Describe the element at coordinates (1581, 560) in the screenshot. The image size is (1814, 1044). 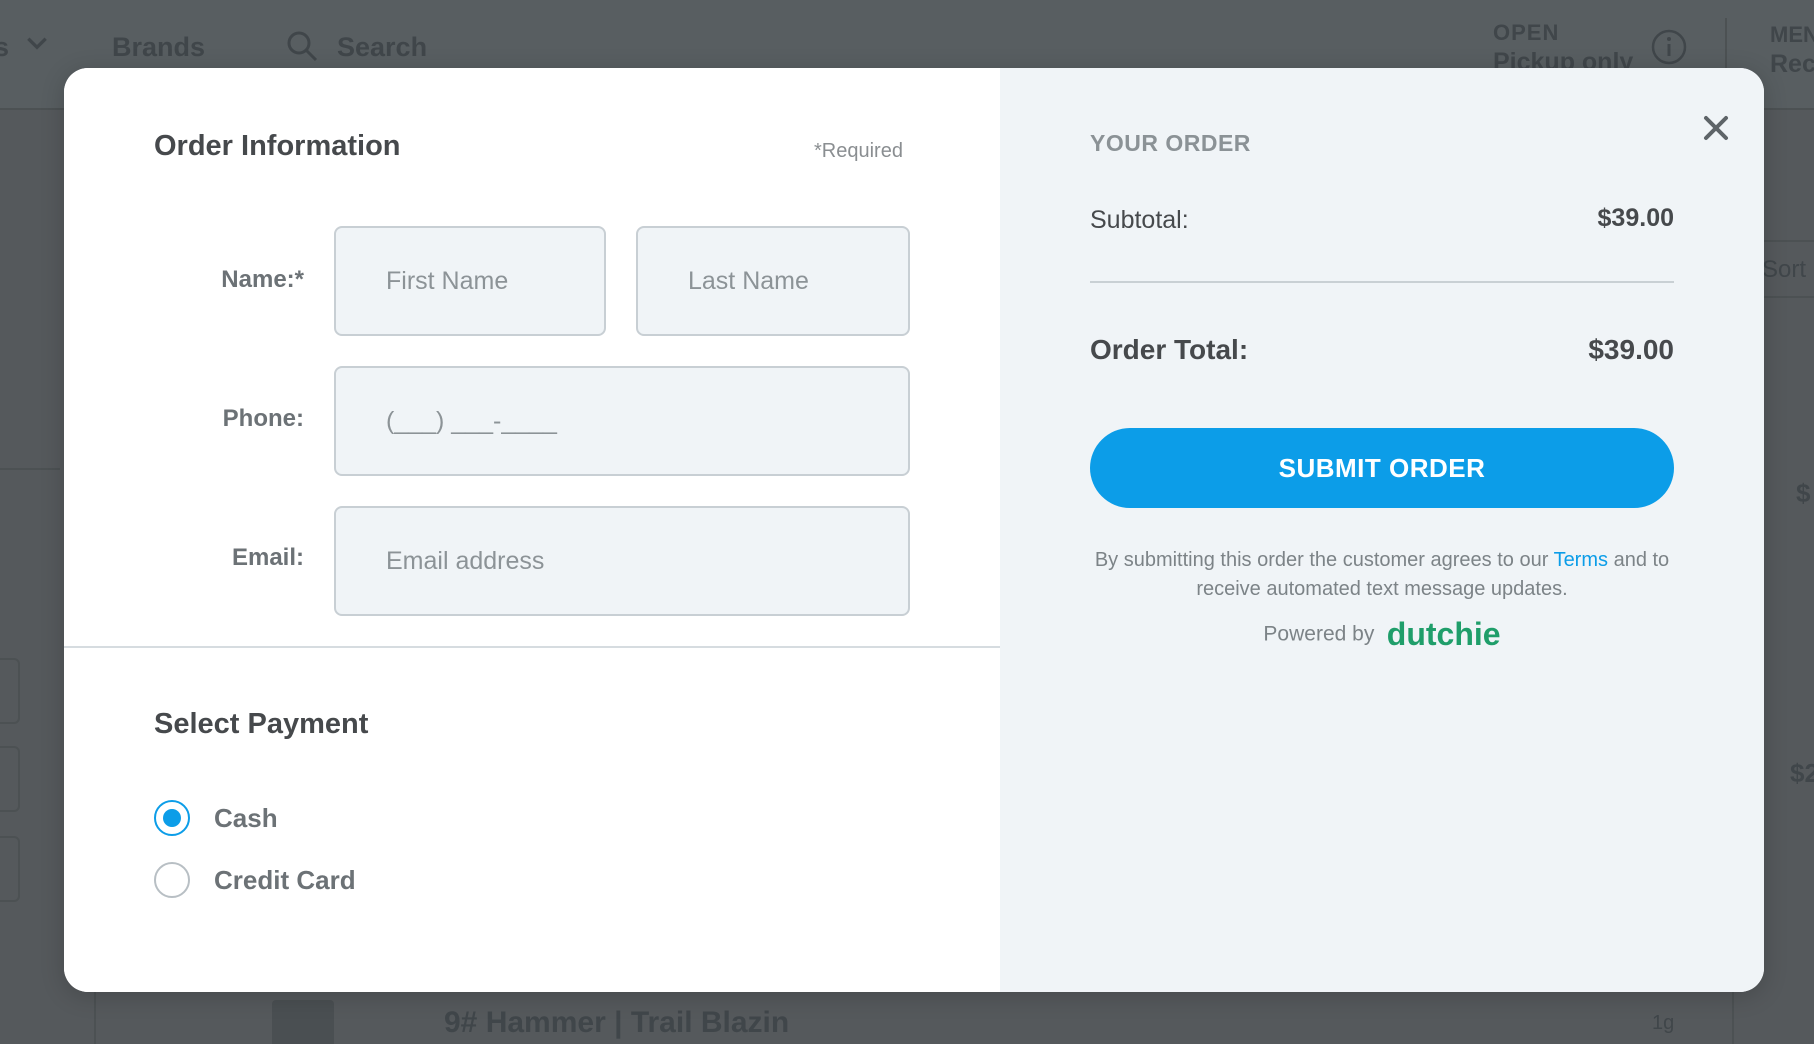
I see `terms-link: Terms` at that location.